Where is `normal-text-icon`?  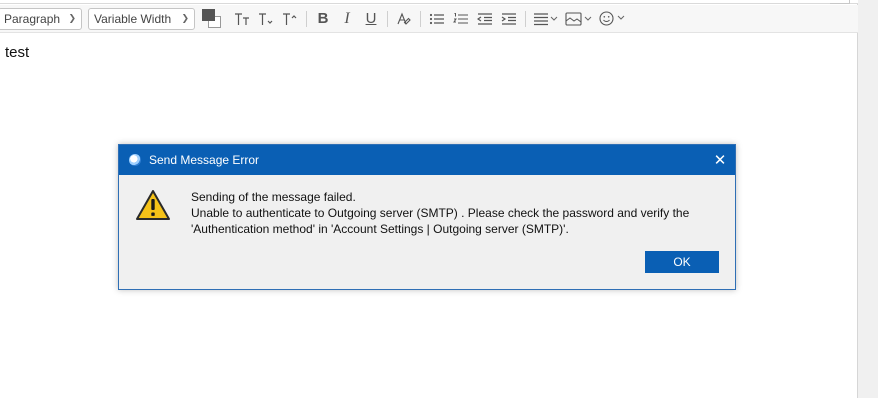
normal-text-icon is located at coordinates (266, 19).